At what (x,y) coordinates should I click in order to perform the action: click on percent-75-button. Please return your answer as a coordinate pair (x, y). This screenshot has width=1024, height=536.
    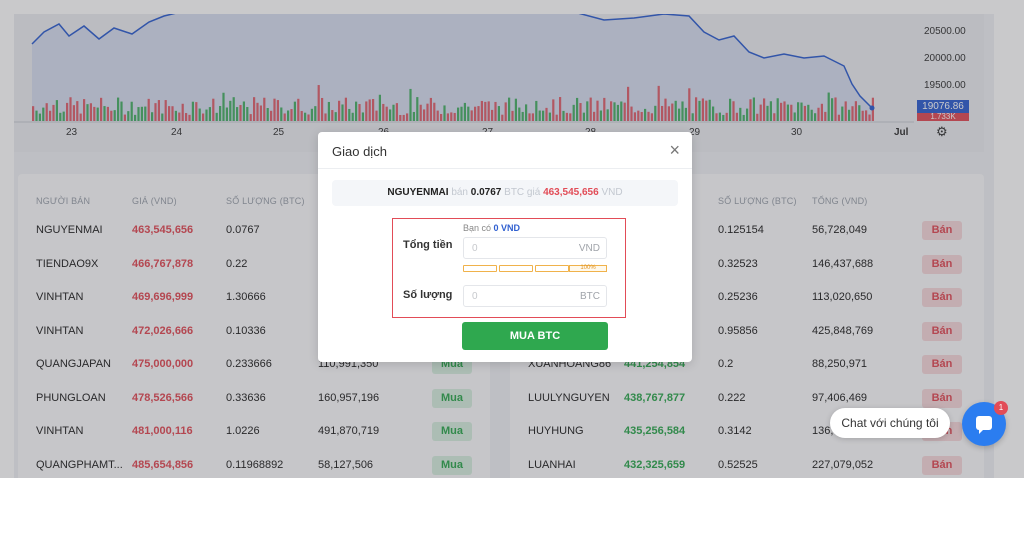
    Looking at the image, I should click on (552, 268).